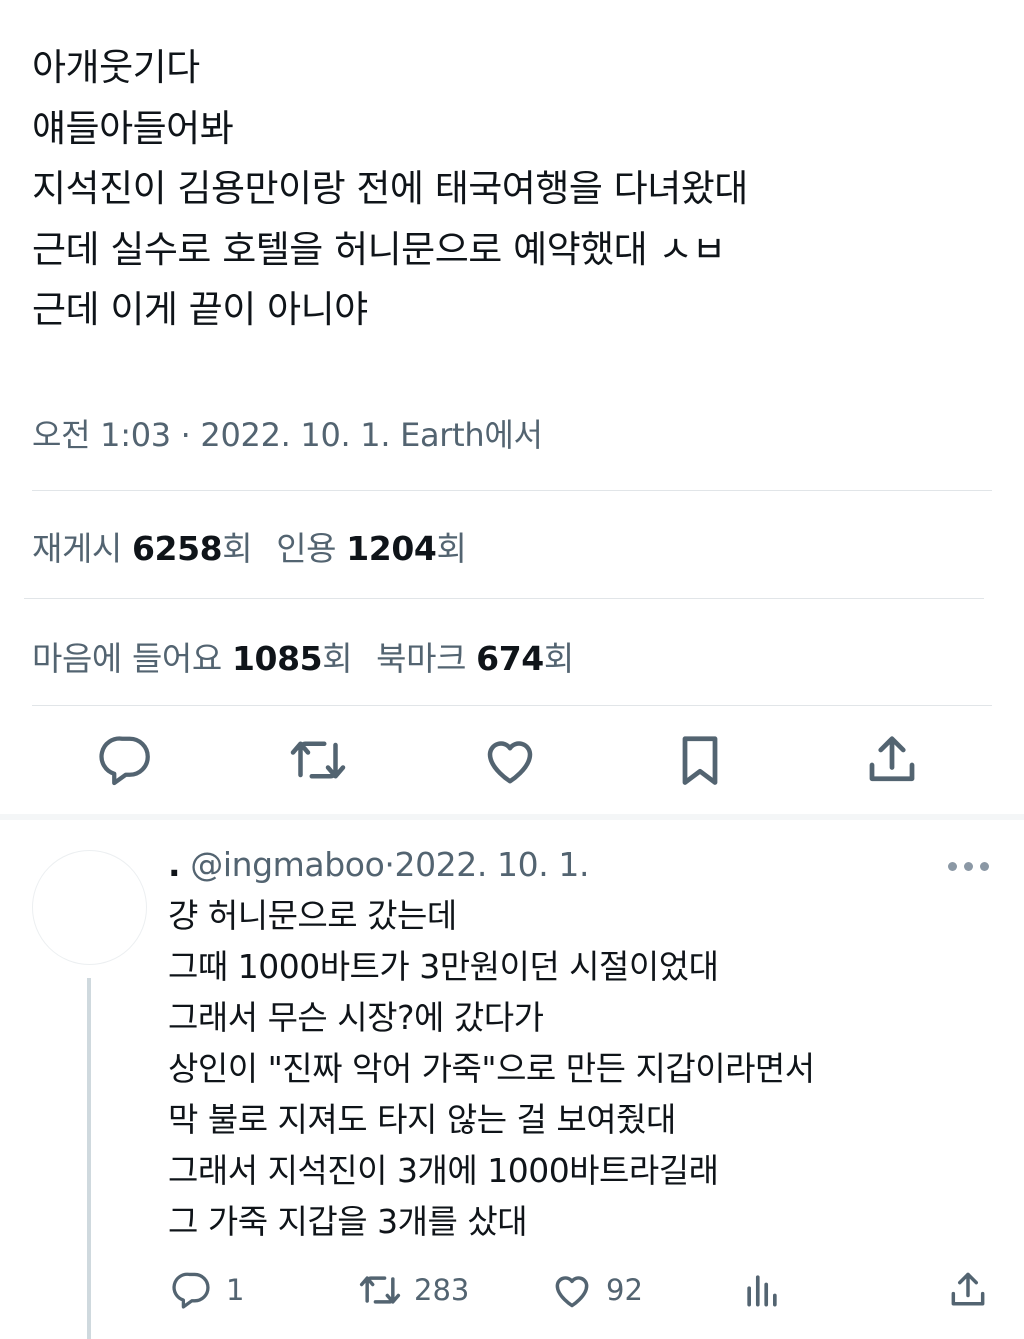 This screenshot has height=1339, width=1024. Describe the element at coordinates (491, 864) in the screenshot. I see `reply-date: 2022. 10. 1.` at that location.